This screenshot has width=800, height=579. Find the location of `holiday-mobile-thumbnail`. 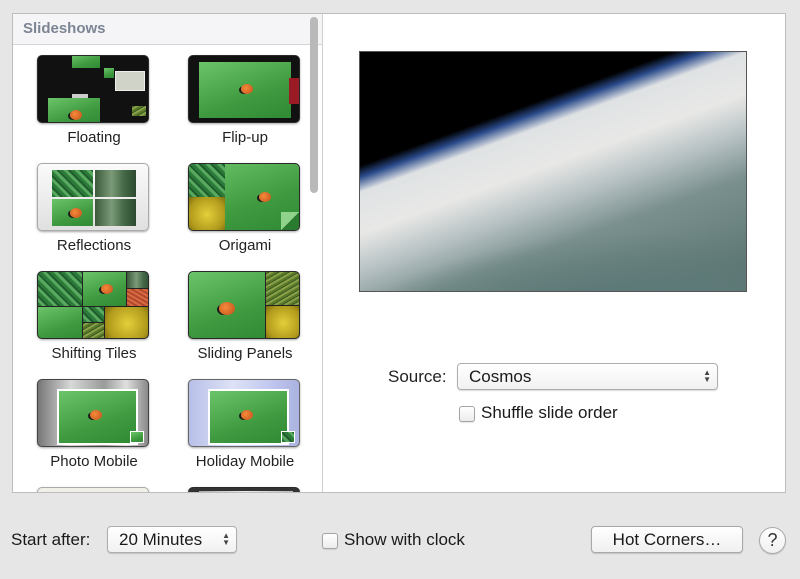

holiday-mobile-thumbnail is located at coordinates (244, 413).